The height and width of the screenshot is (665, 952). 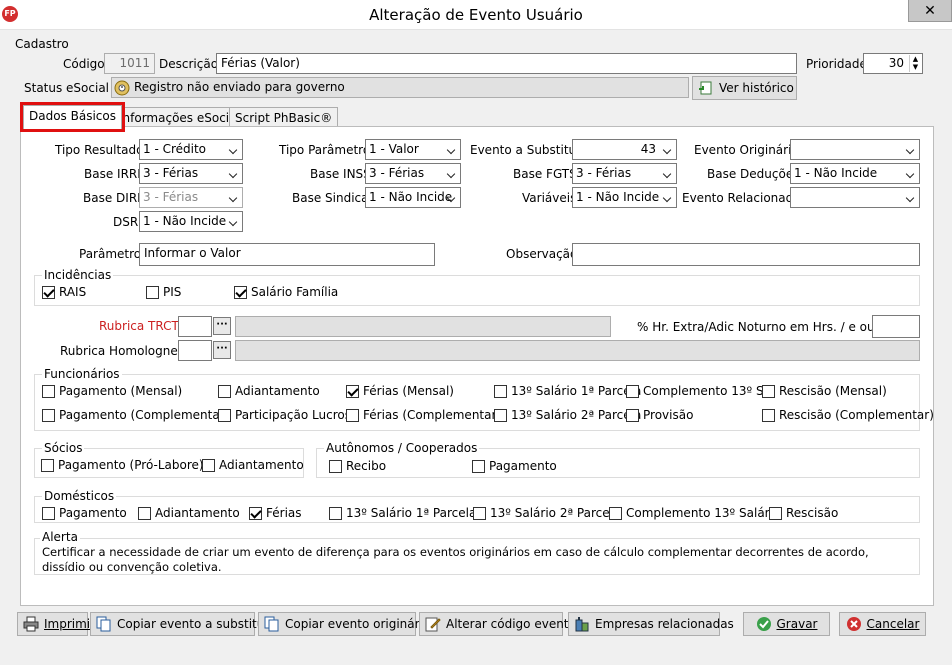 What do you see at coordinates (175, 149) in the screenshot?
I see `tipo-resultado-value: 1 - Crédito` at bounding box center [175, 149].